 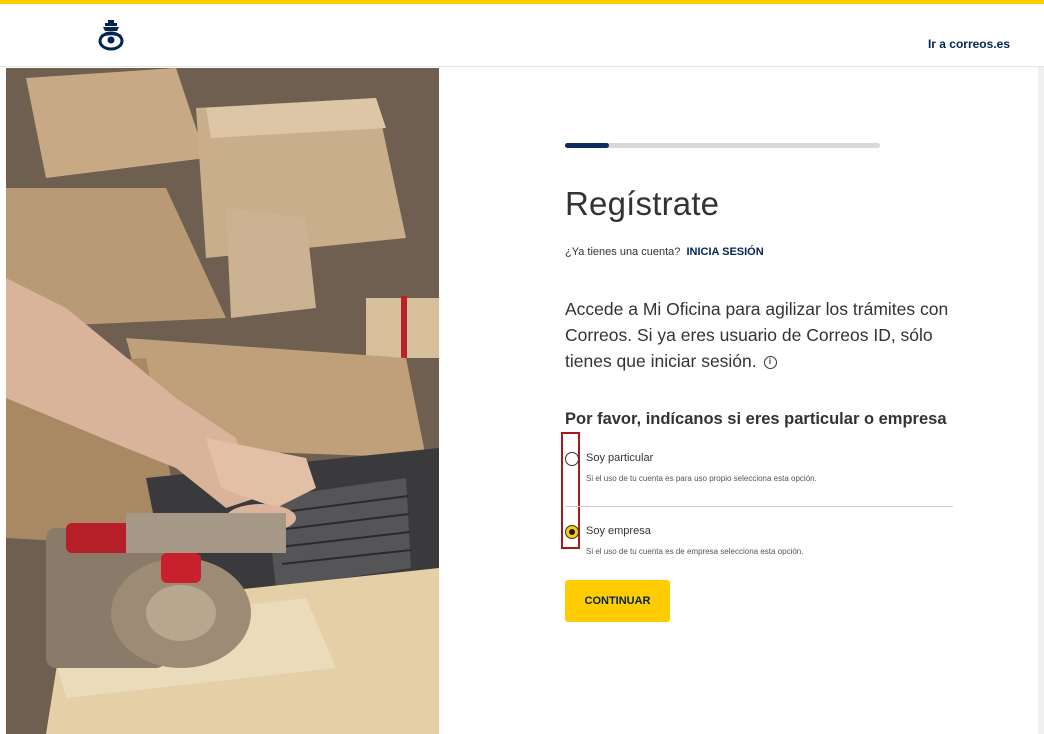 I want to click on go-to-correos-link: Ir a correos.es, so click(x=969, y=44).